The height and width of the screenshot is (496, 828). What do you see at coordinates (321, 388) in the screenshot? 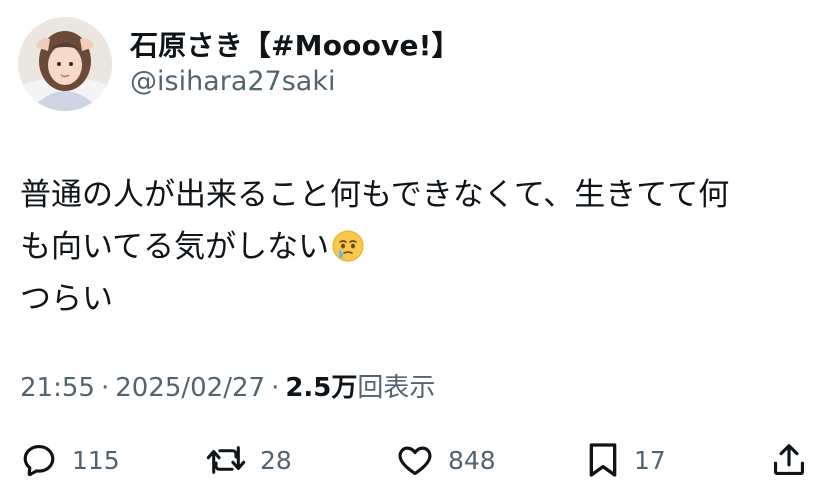
I see `views-count: 2.5万` at bounding box center [321, 388].